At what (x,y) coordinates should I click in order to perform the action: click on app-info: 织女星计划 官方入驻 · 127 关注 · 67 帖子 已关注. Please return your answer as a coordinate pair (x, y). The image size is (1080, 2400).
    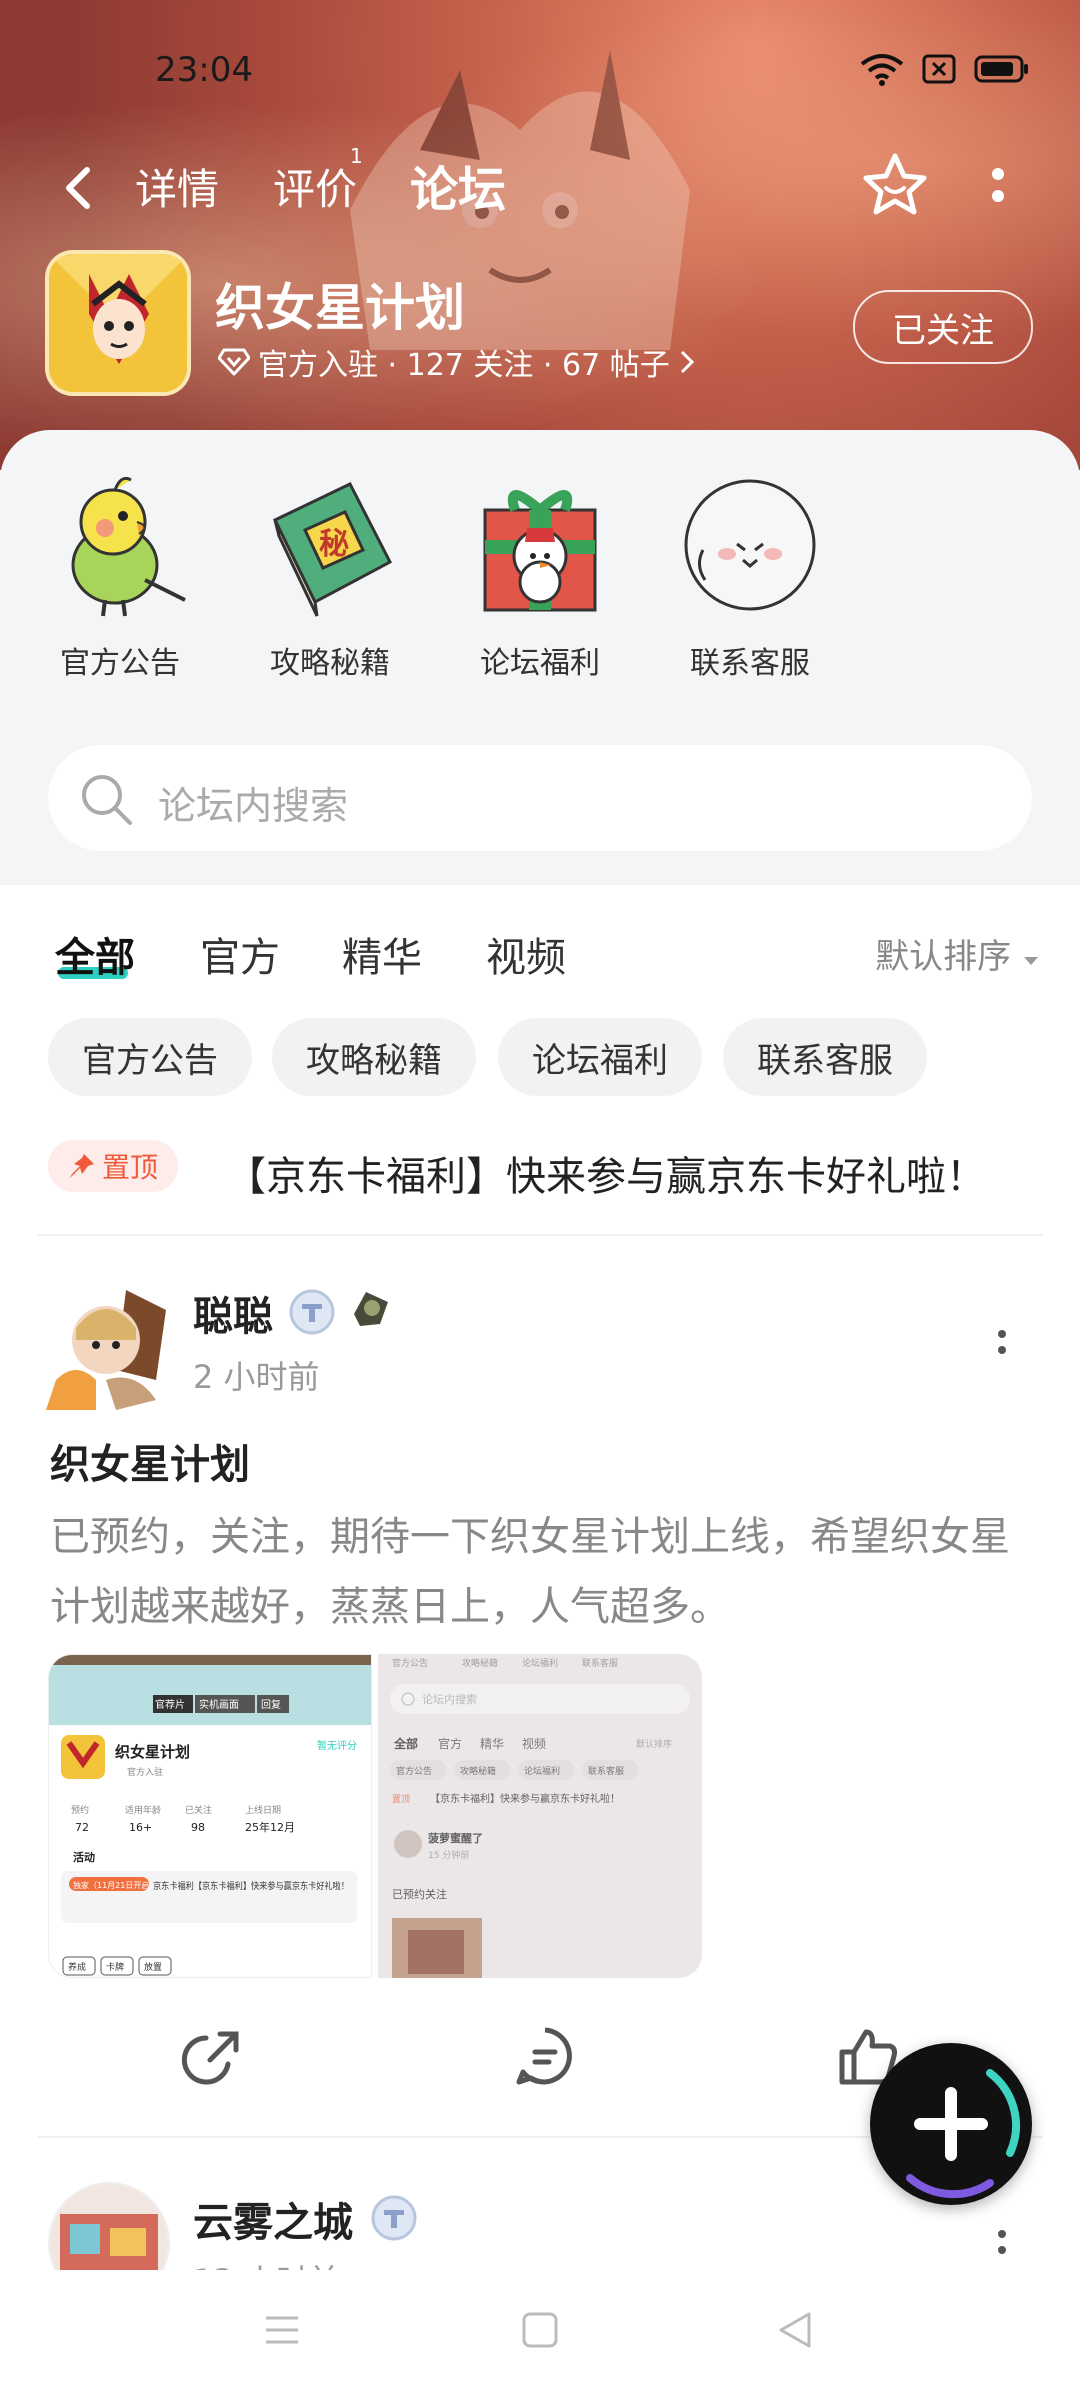
    Looking at the image, I should click on (540, 325).